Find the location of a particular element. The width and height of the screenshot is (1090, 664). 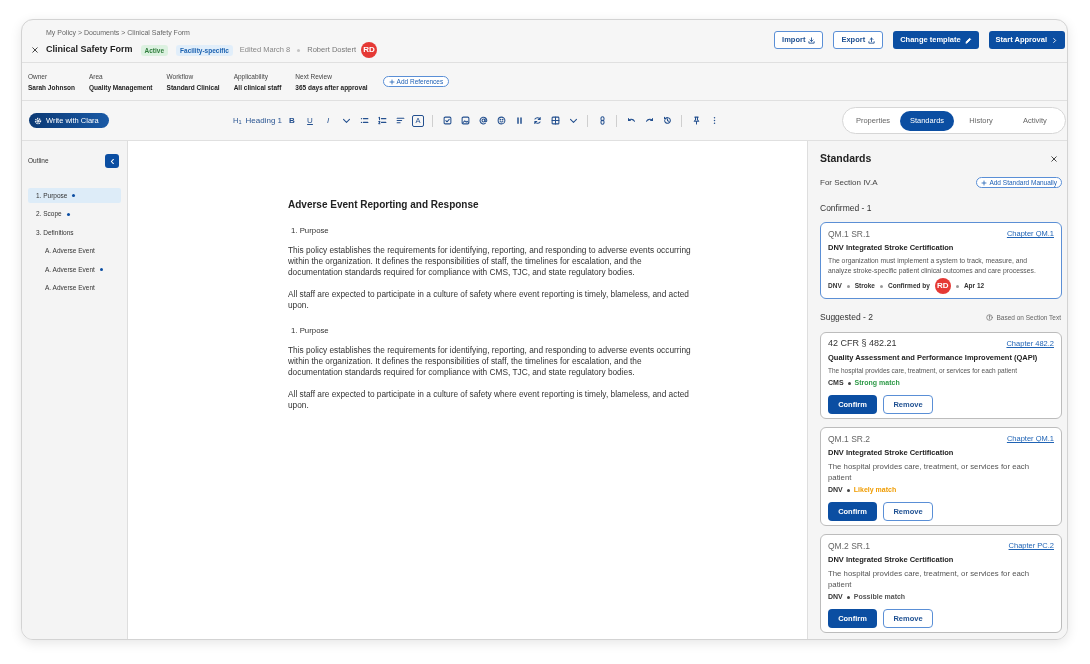

format-button: B is located at coordinates (292, 120).